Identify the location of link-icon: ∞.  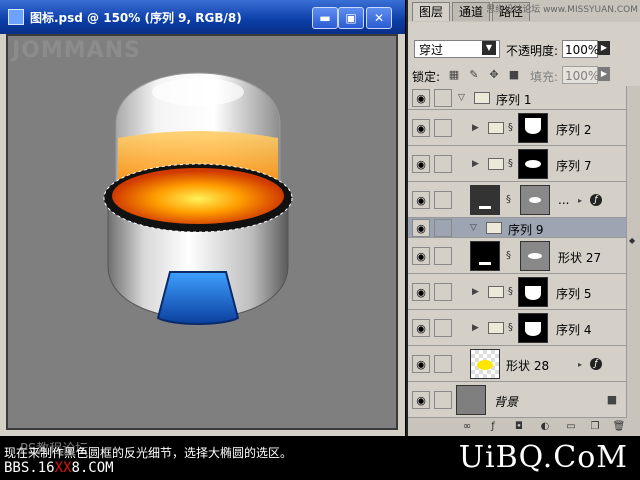
(467, 427).